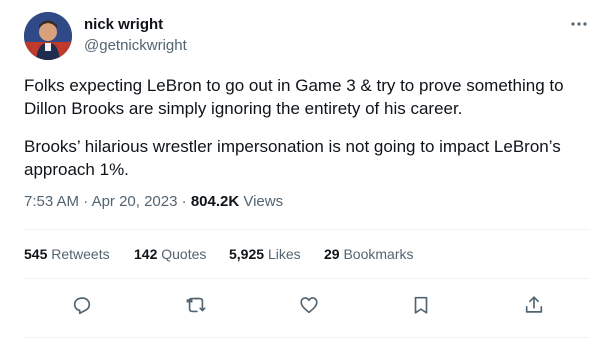 The height and width of the screenshot is (345, 602). Describe the element at coordinates (80, 254) in the screenshot. I see `retweets-label: Retweets` at that location.